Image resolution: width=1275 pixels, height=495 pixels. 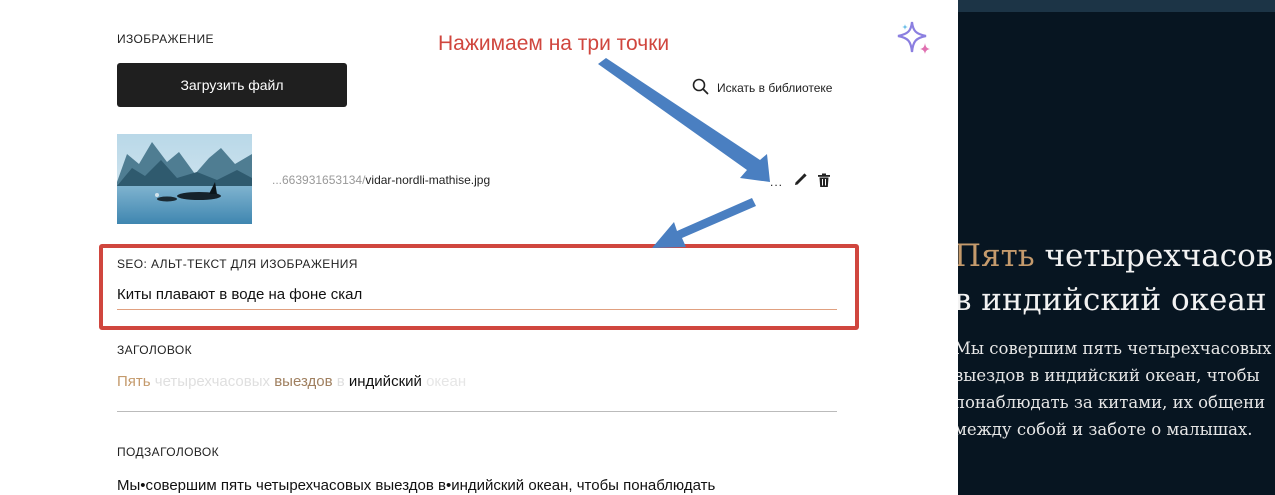 What do you see at coordinates (1154, 256) in the screenshot?
I see `preview-title-rest: четырехчасов` at bounding box center [1154, 256].